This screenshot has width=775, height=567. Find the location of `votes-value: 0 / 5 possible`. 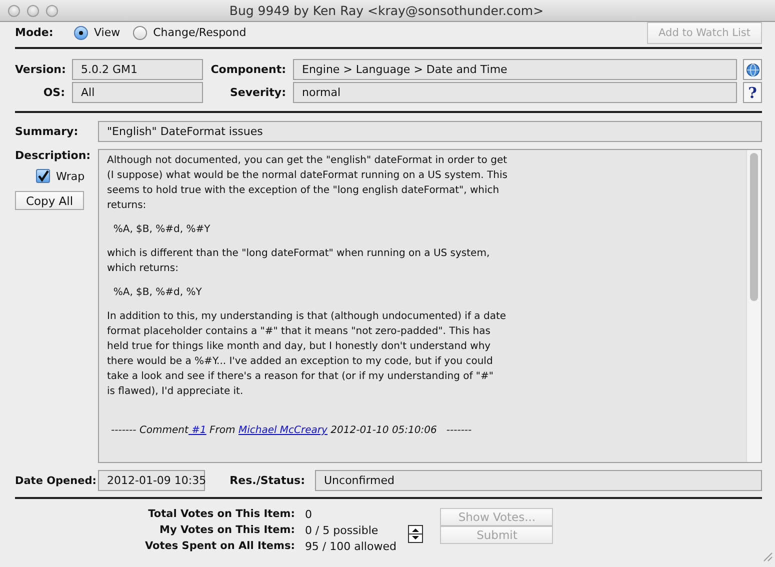

votes-value: 0 / 5 possible is located at coordinates (342, 530).